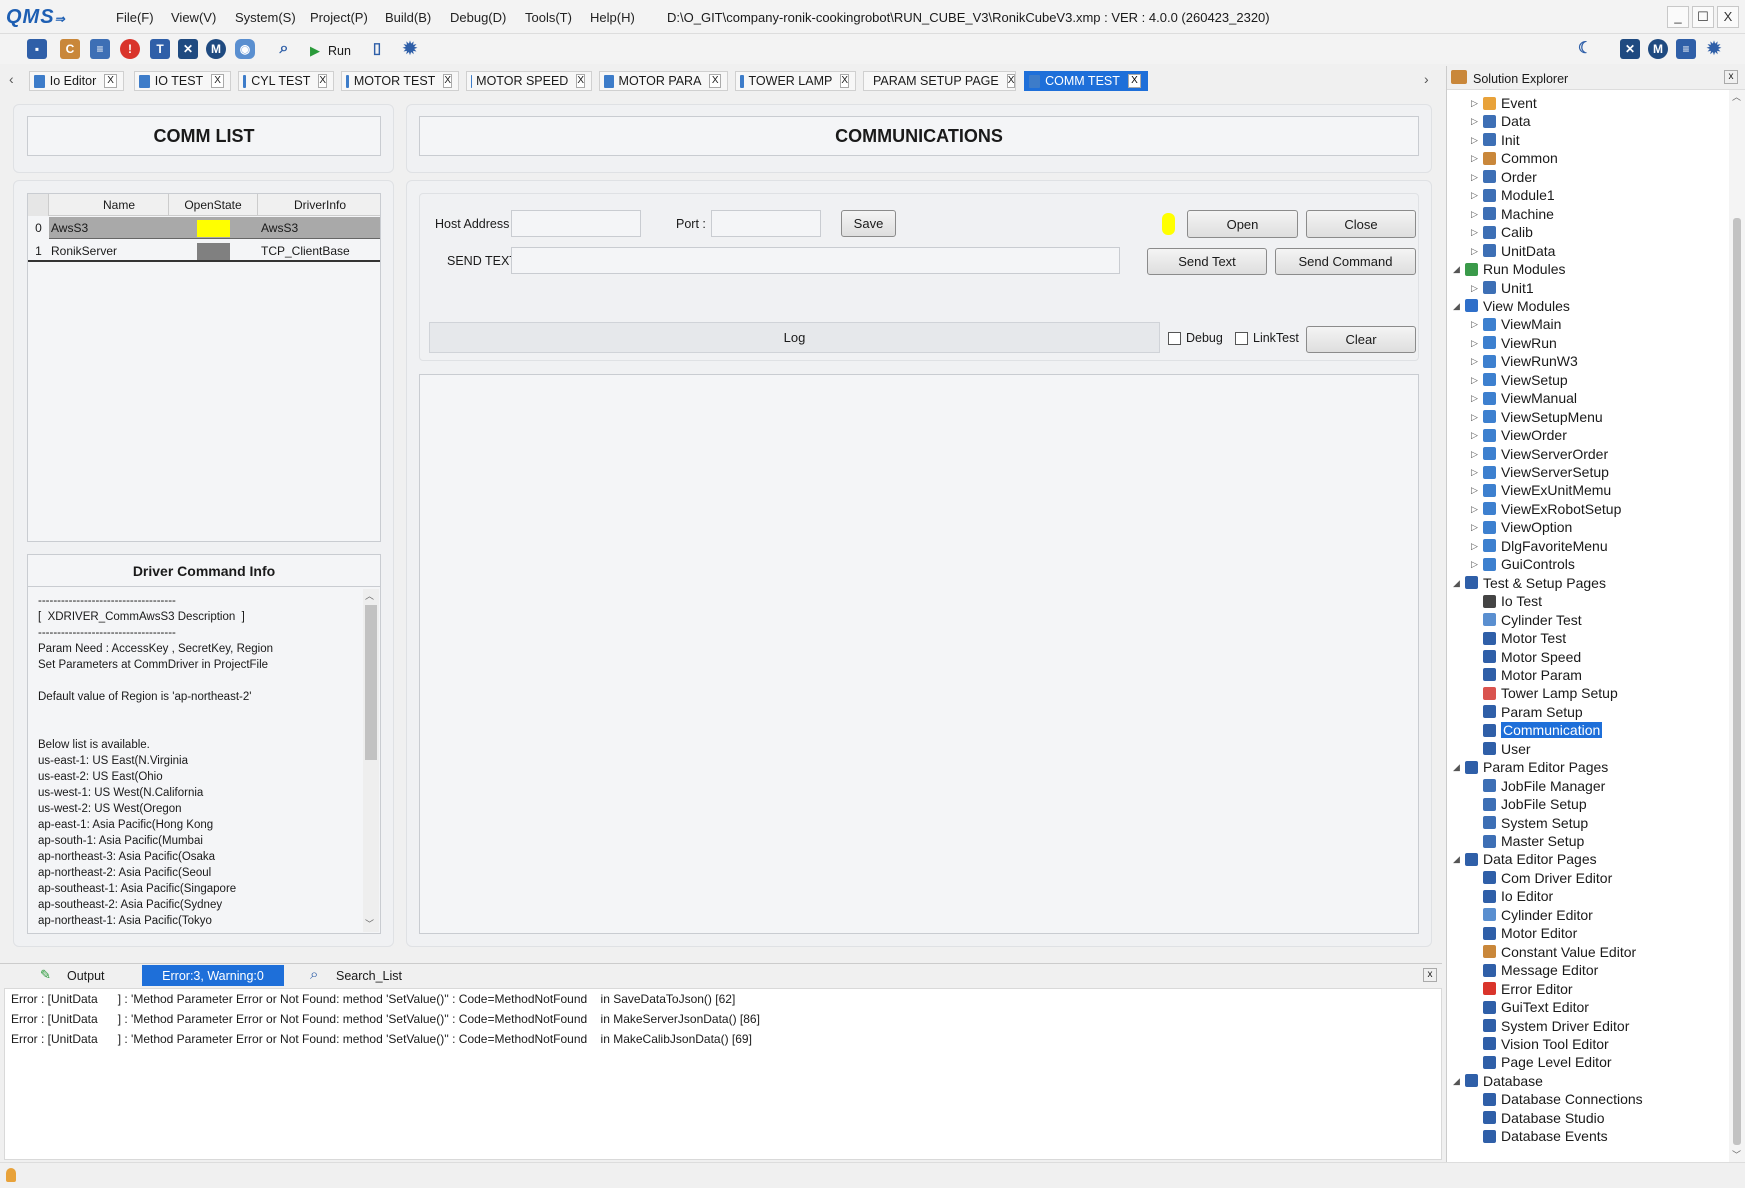  What do you see at coordinates (286, 81) in the screenshot?
I see `tab-cyl-test: CYL TEST X` at bounding box center [286, 81].